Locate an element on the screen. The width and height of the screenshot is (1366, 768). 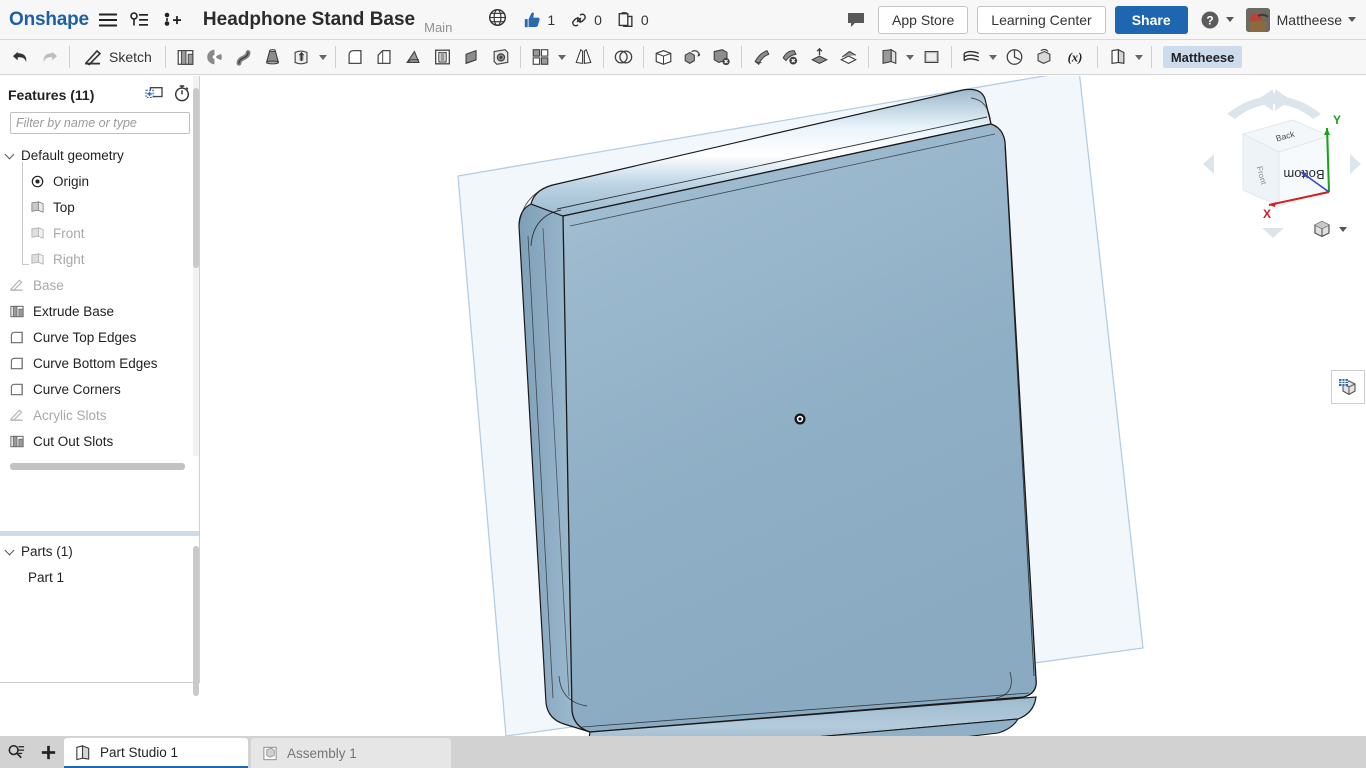
tree-item-cut-out-slots: Cut Out Slots is located at coordinates (99, 441).